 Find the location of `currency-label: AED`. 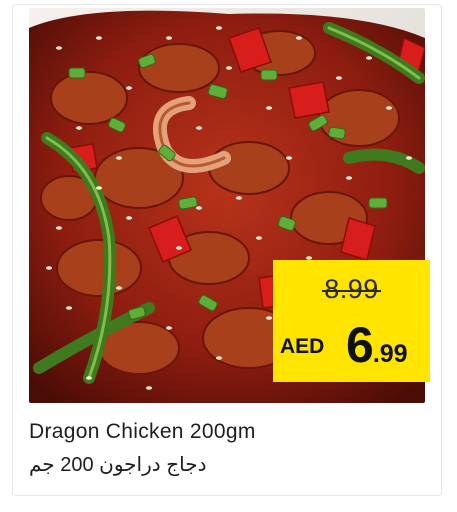

currency-label: AED is located at coordinates (302, 346).